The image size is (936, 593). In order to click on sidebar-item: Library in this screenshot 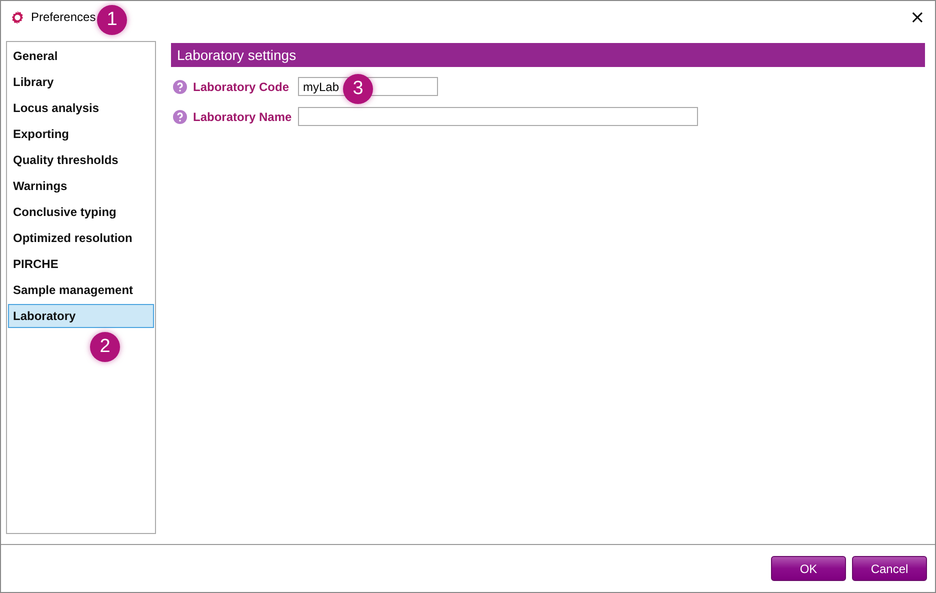, I will do `click(81, 82)`.